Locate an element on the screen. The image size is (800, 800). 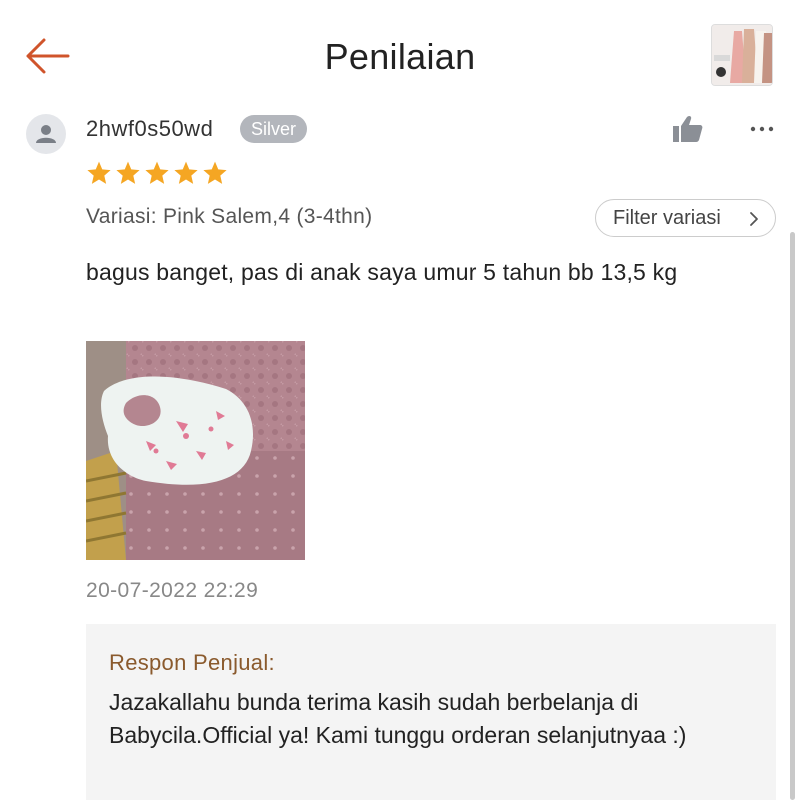
page-title: Penilaian is located at coordinates (400, 56).